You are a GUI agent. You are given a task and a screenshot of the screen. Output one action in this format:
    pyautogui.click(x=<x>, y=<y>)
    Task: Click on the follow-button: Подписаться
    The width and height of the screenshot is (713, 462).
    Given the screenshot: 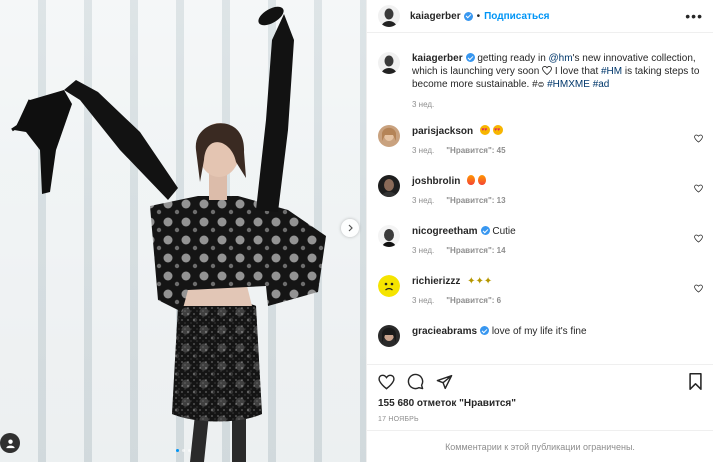 What is the action you would take?
    pyautogui.click(x=516, y=16)
    